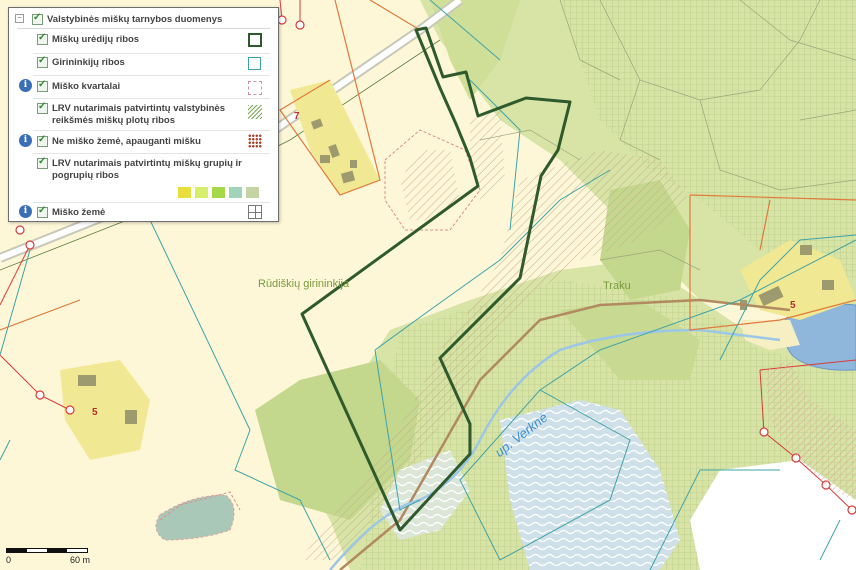  What do you see at coordinates (138, 108) in the screenshot?
I see `legend-item-label-line1: LRV nutarimais patvirtintų valstybinės` at bounding box center [138, 108].